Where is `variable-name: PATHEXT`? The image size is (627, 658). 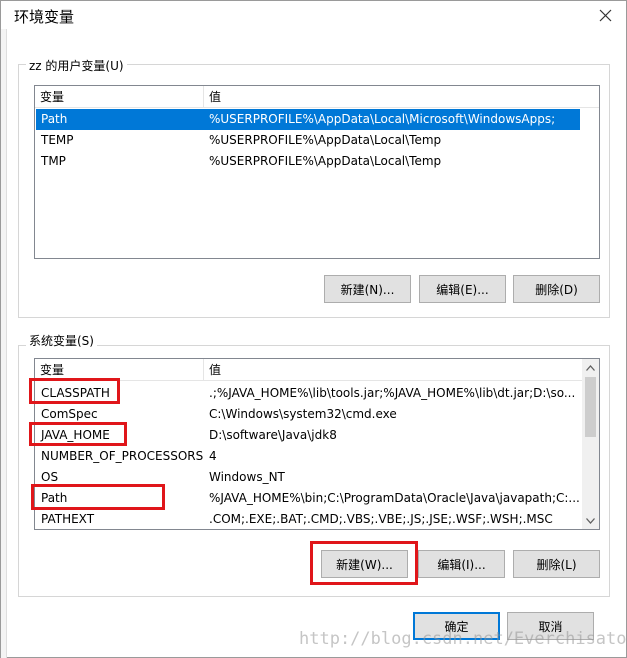
variable-name: PATHEXT is located at coordinates (68, 519).